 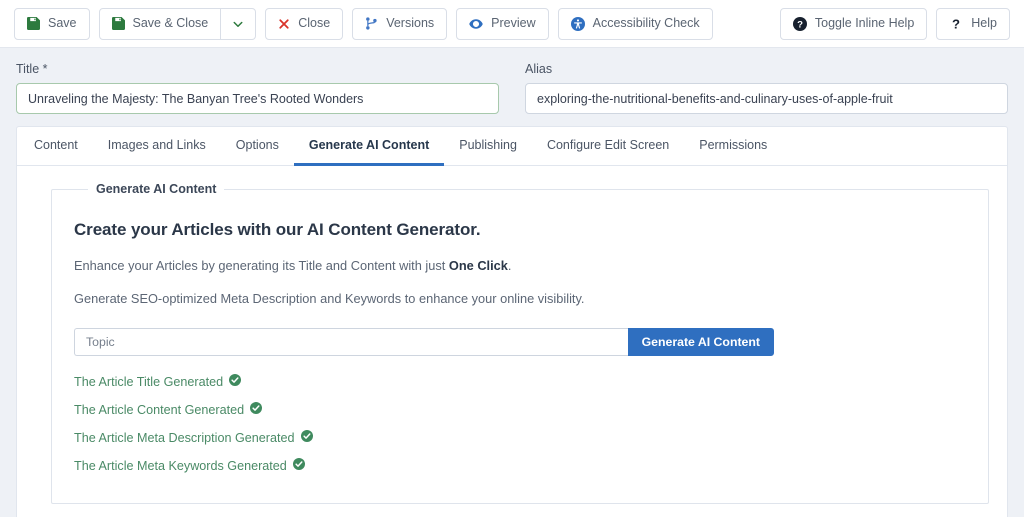 What do you see at coordinates (351, 342) in the screenshot?
I see `topic-input` at bounding box center [351, 342].